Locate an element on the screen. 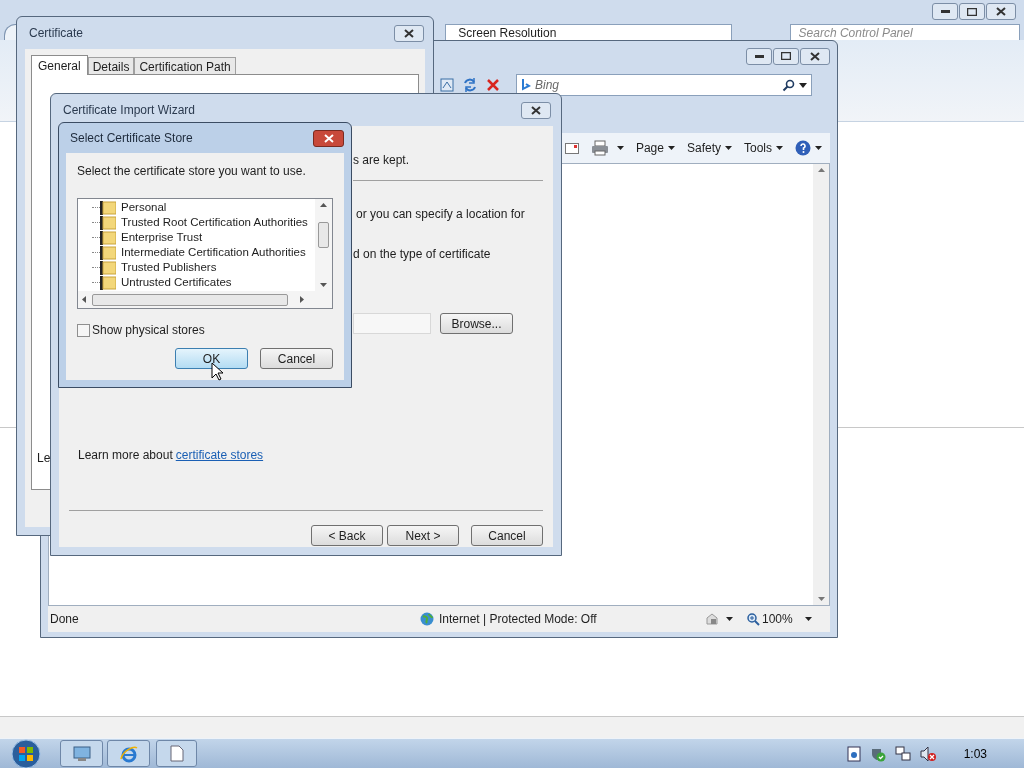 The height and width of the screenshot is (768, 1024). stop-icon is located at coordinates (493, 85).